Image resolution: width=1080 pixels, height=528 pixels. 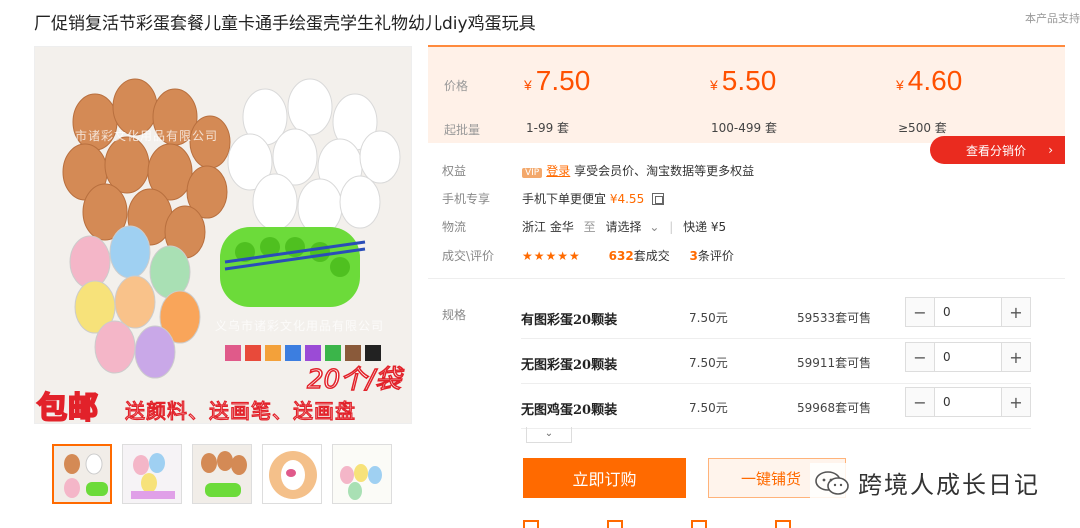 I want to click on spec-stock: 59911套可售, so click(x=834, y=363).